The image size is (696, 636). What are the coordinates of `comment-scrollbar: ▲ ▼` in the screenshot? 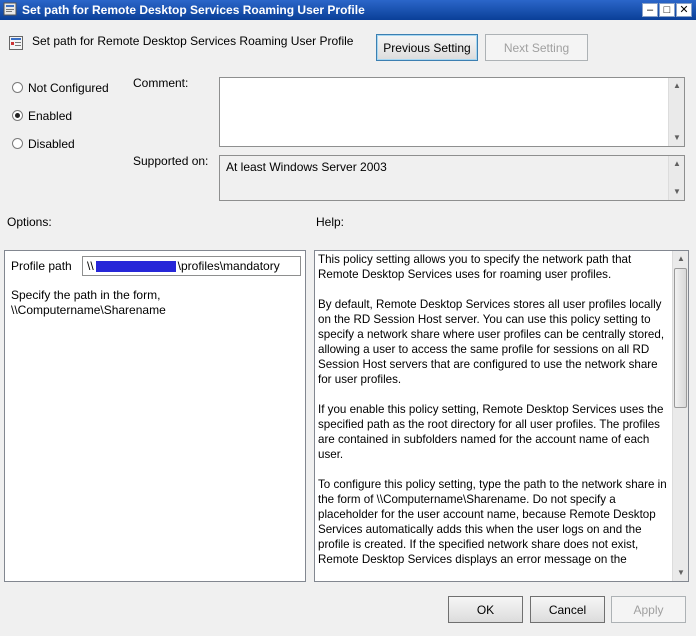 It's located at (676, 112).